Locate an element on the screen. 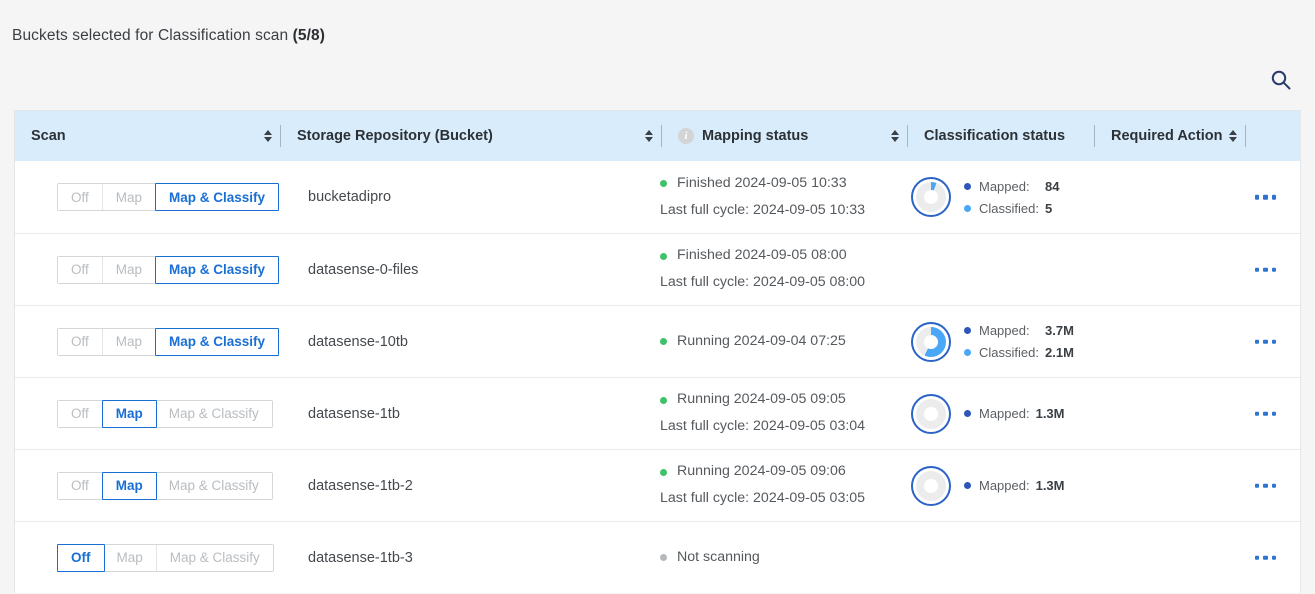  info-icon: i is located at coordinates (686, 136).